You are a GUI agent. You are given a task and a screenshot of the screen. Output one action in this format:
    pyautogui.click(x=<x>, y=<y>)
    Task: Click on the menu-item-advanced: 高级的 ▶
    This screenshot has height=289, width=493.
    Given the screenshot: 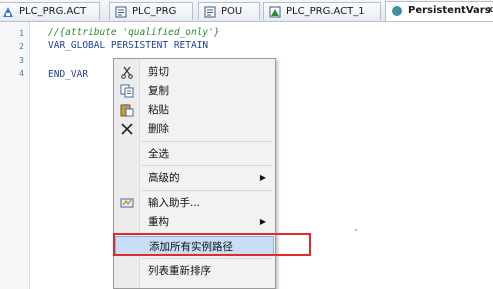 What is the action you would take?
    pyautogui.click(x=194, y=178)
    